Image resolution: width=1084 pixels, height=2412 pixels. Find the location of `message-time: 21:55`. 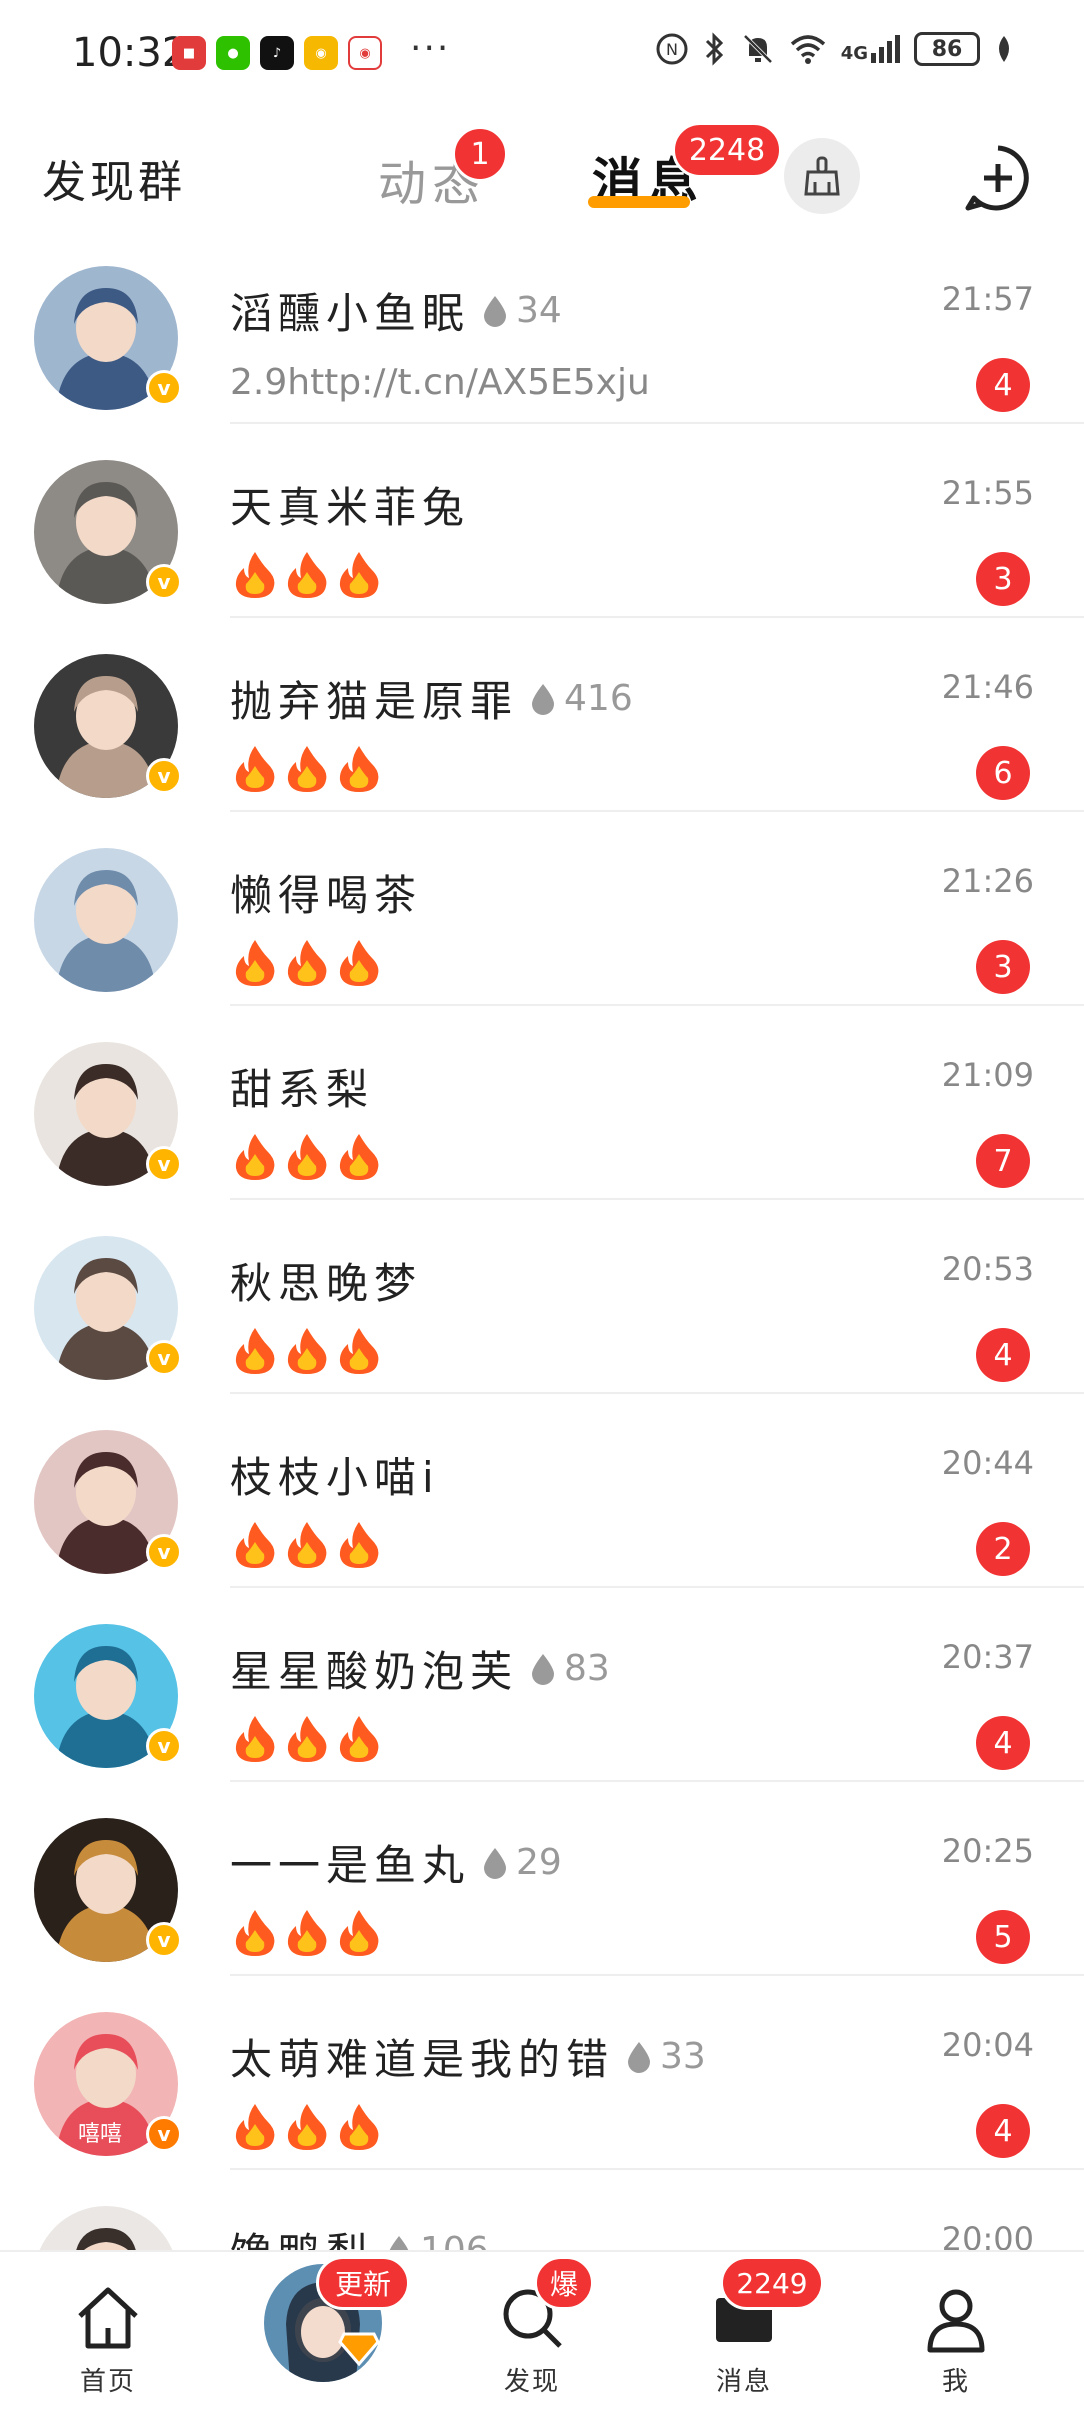

message-time: 21:55 is located at coordinates (987, 493).